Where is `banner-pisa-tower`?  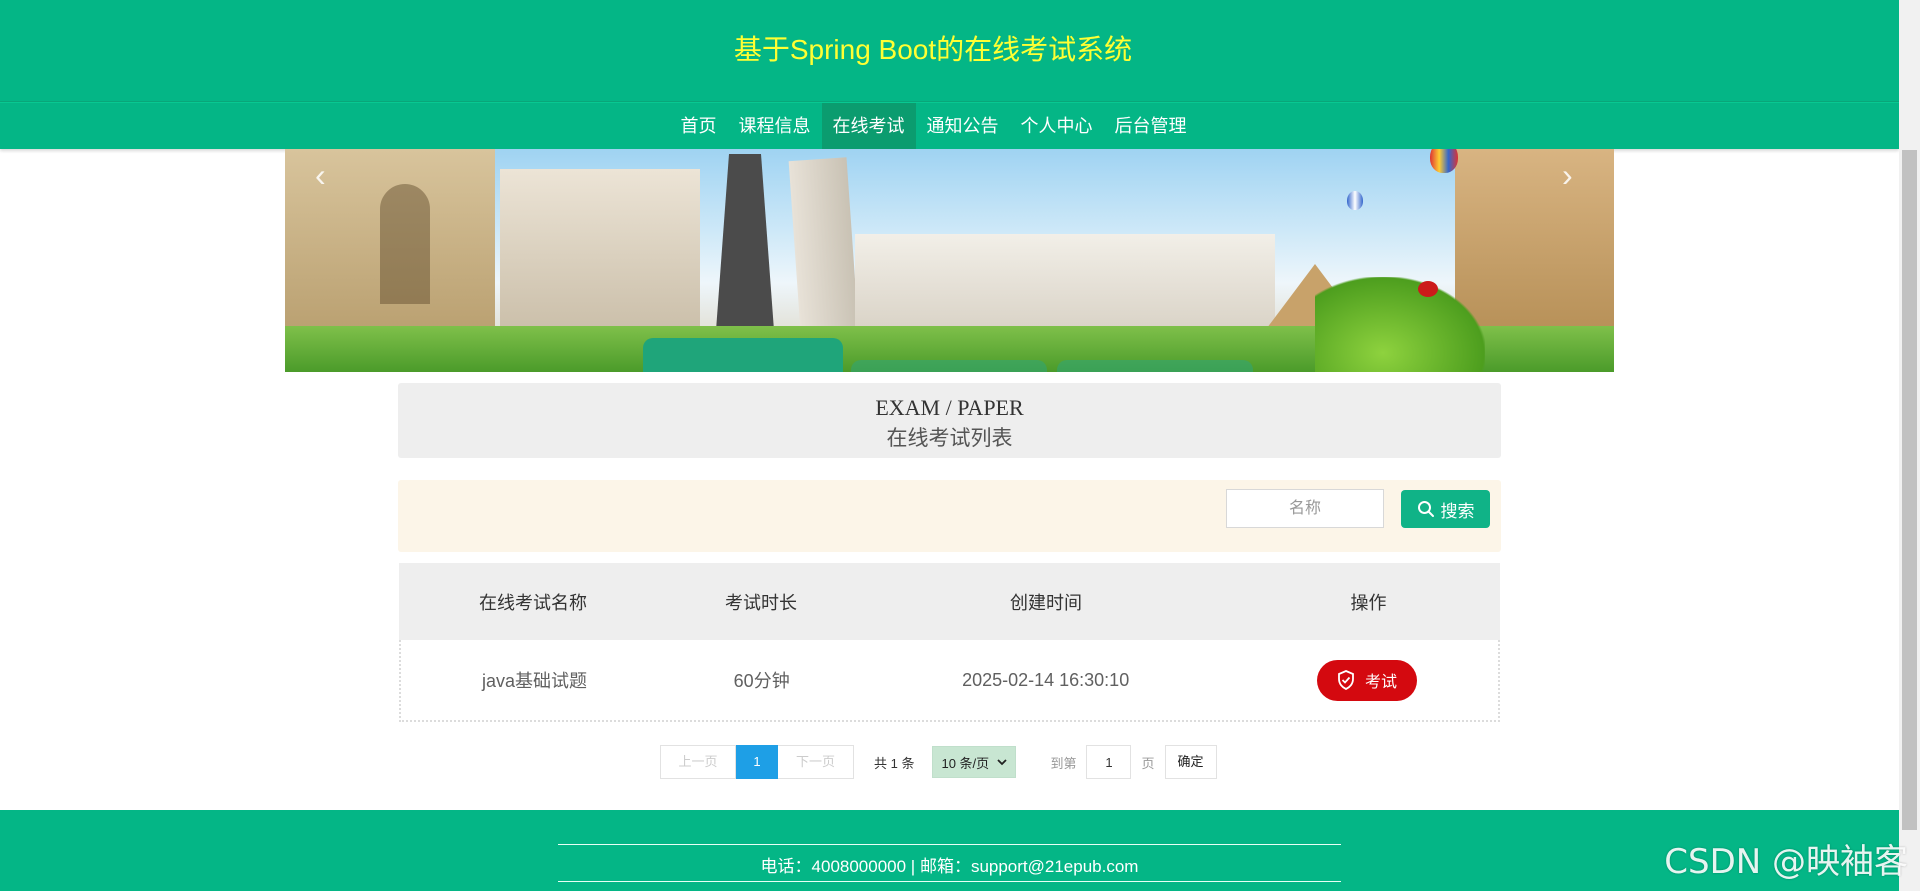 banner-pisa-tower is located at coordinates (824, 251).